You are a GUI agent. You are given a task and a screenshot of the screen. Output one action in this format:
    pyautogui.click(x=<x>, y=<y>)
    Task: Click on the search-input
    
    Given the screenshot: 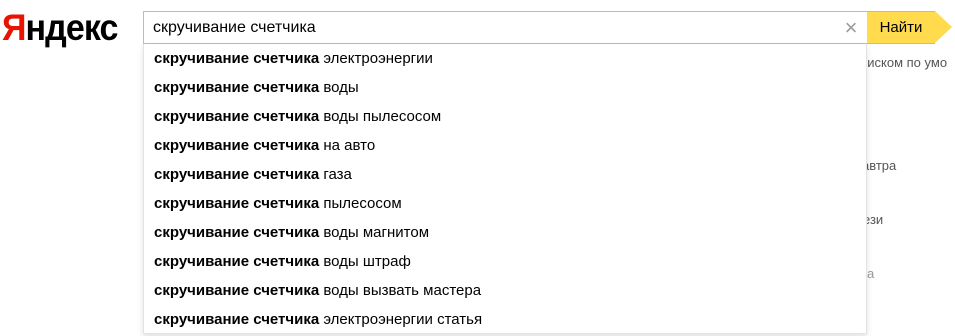 What is the action you would take?
    pyautogui.click(x=493, y=27)
    